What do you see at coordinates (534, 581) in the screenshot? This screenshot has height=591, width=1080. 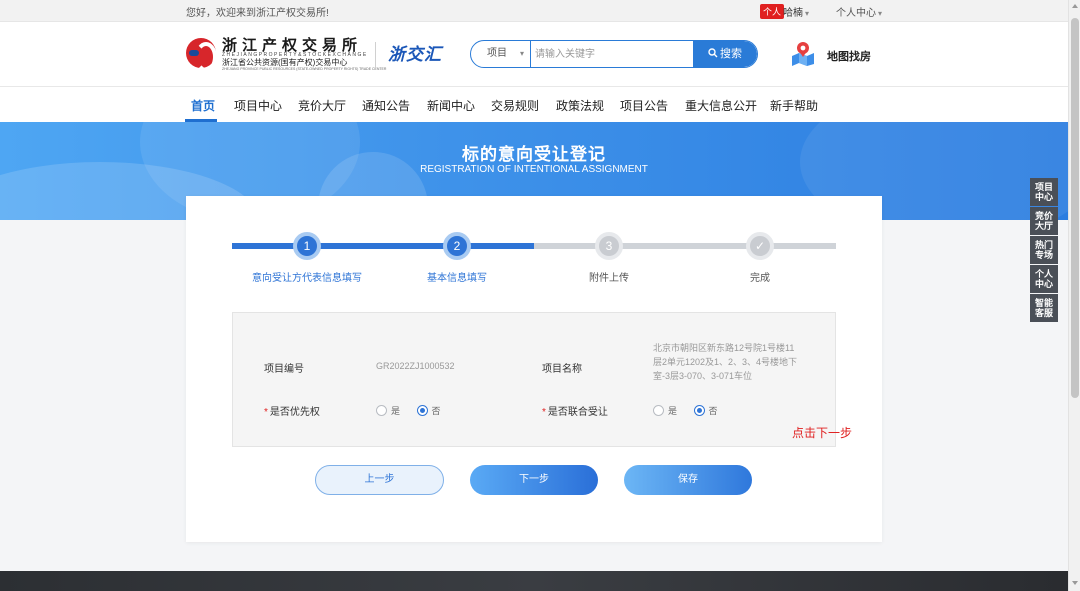 I see `site-footer` at bounding box center [534, 581].